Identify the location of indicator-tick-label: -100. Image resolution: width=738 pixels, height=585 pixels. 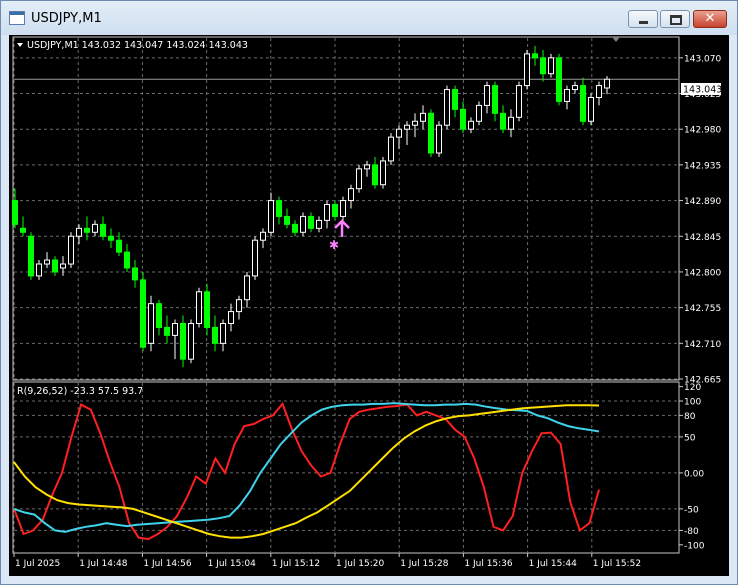
(694, 546).